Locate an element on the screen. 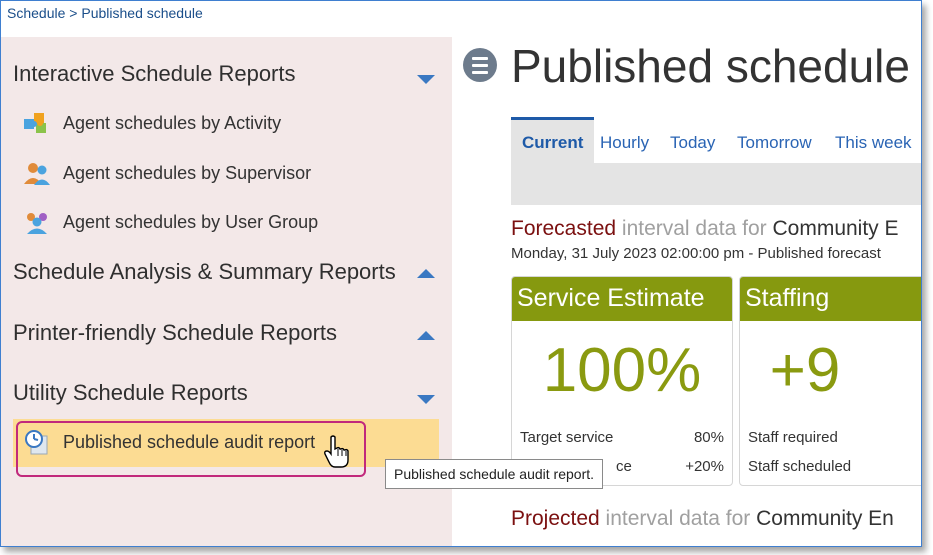 This screenshot has height=555, width=933. sidebar-item-label: Published schedule audit report is located at coordinates (189, 441).